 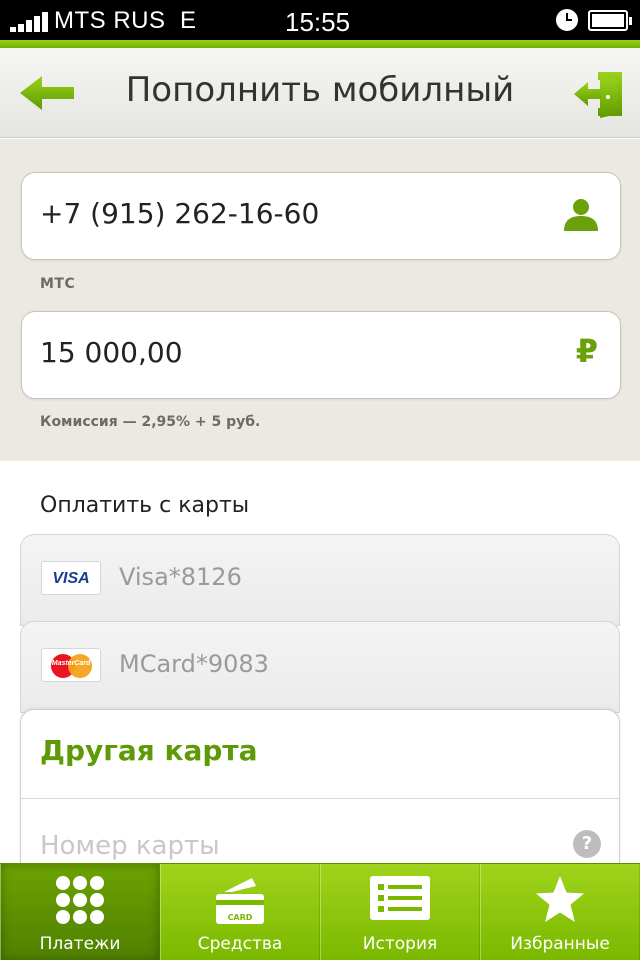 What do you see at coordinates (110, 20) in the screenshot?
I see `carrier-name: MTS RUS` at bounding box center [110, 20].